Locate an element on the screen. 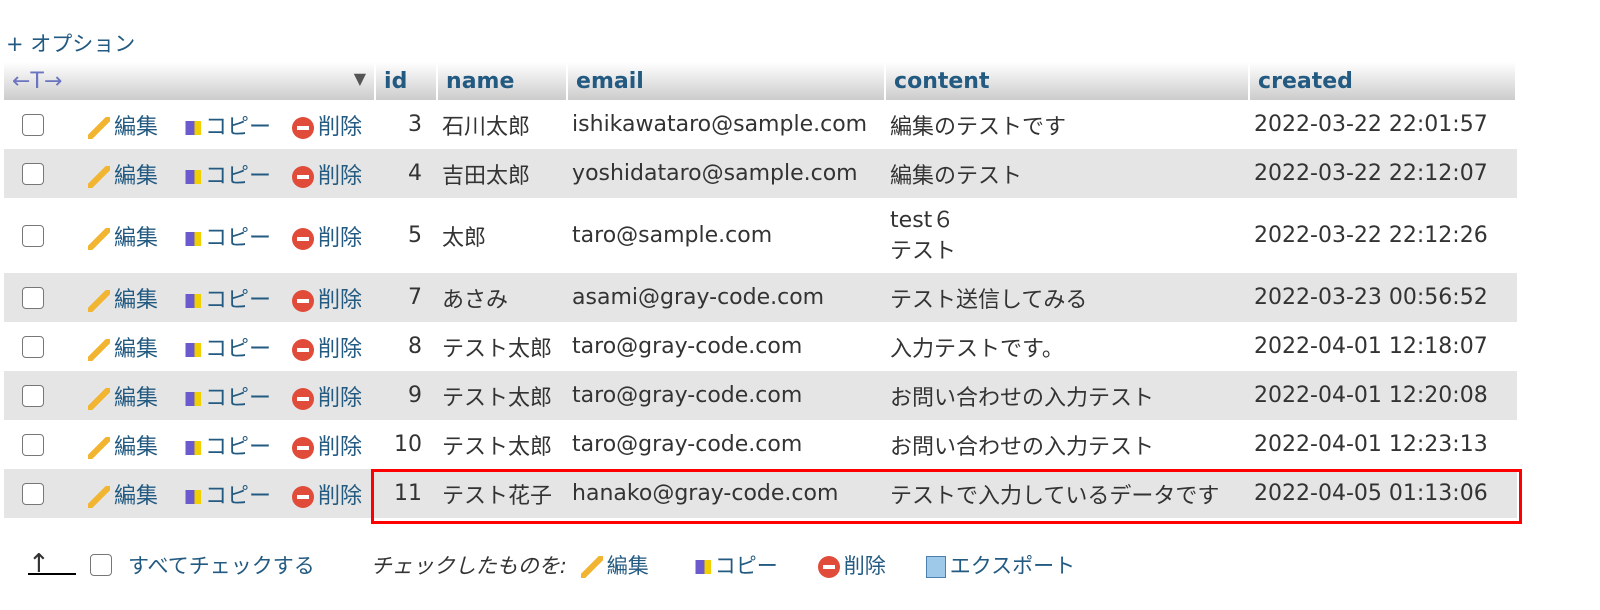 Image resolution: width=1600 pixels, height=610 pixels. cell-content: テスト送信してみる is located at coordinates (1068, 297).